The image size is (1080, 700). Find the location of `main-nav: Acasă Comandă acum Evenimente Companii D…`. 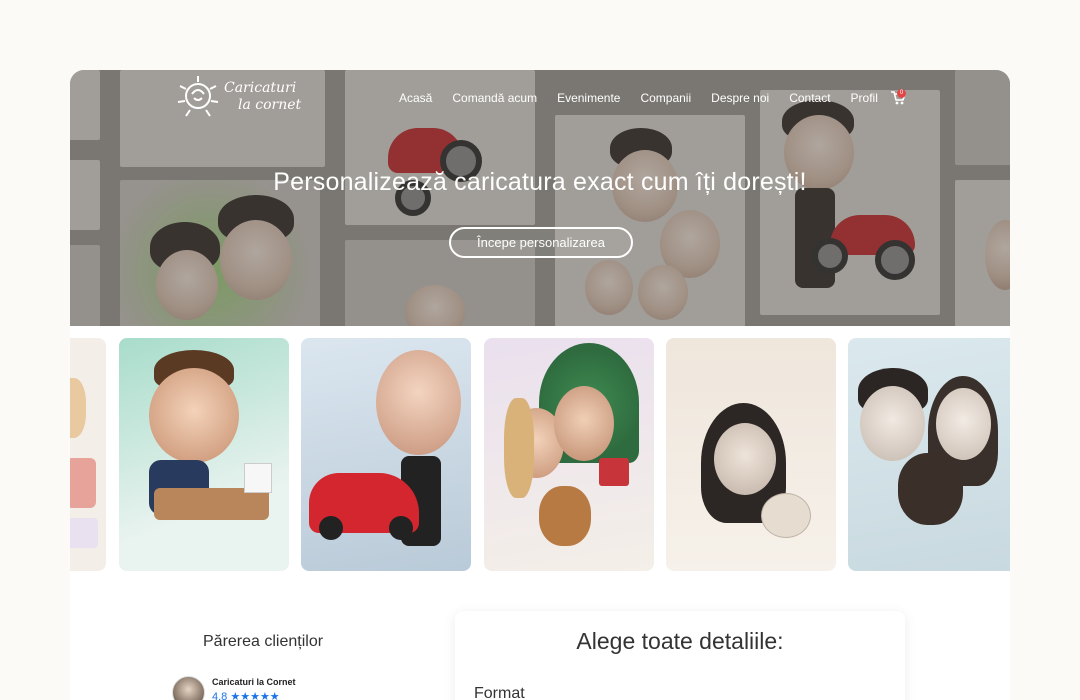

main-nav: Acasă Comandă acum Evenimente Companii D… is located at coordinates (648, 98).